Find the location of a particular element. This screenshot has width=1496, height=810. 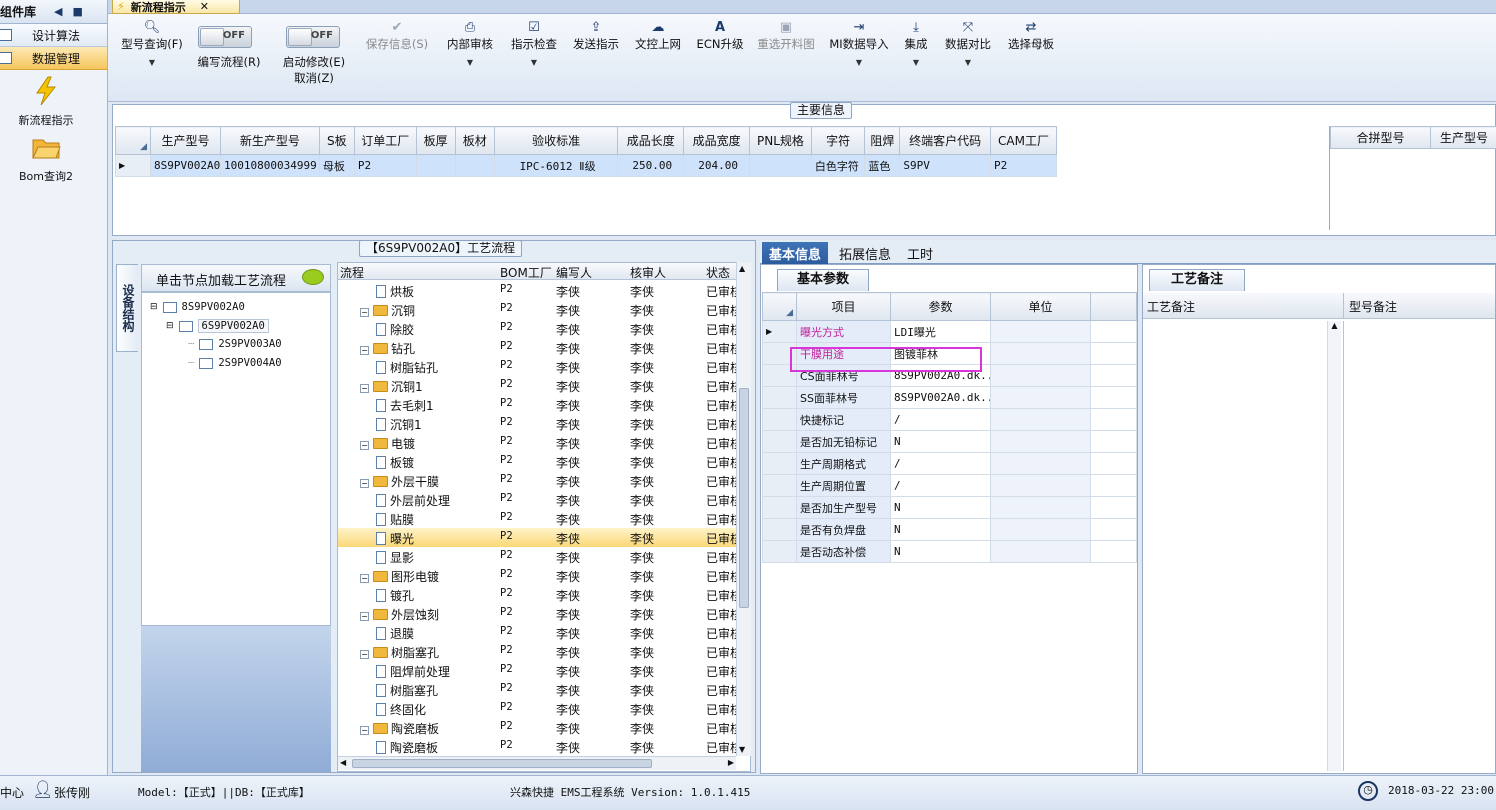

param-row: 生产周期格式 / is located at coordinates (949, 463).